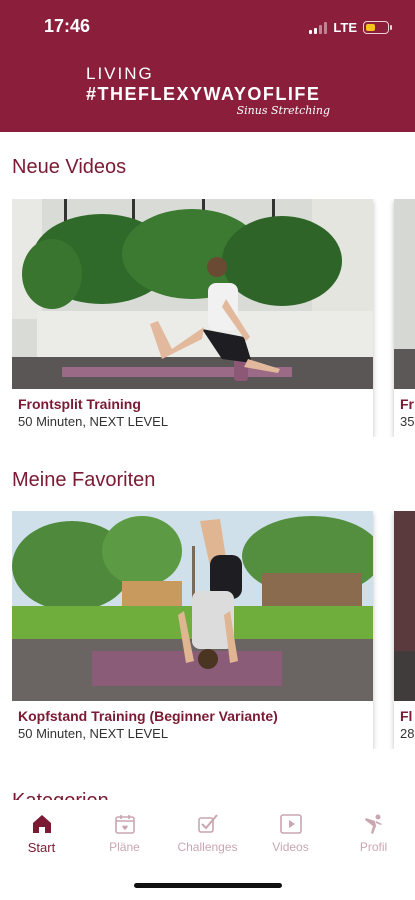 The height and width of the screenshot is (900, 415). What do you see at coordinates (120, 73) in the screenshot?
I see `brand-line1: LIVING` at bounding box center [120, 73].